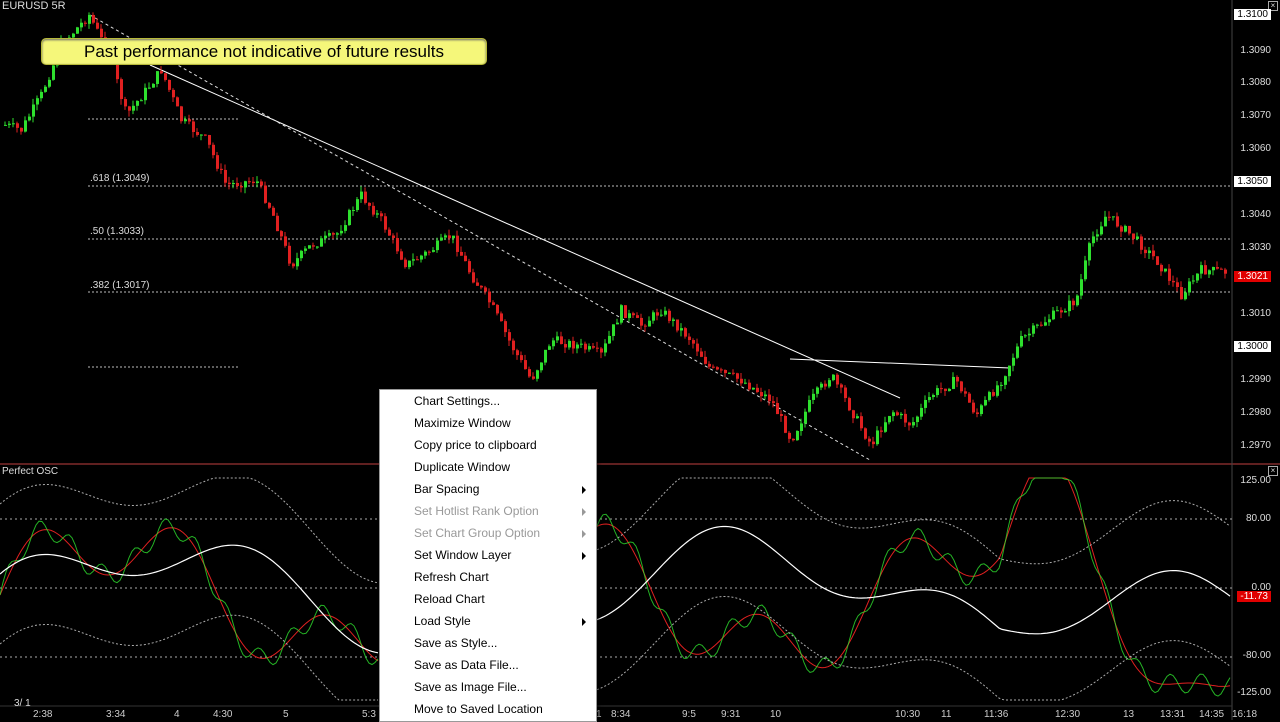 The width and height of the screenshot is (1280, 722). What do you see at coordinates (584, 556) in the screenshot?
I see `submenu-arrow-icon` at bounding box center [584, 556].